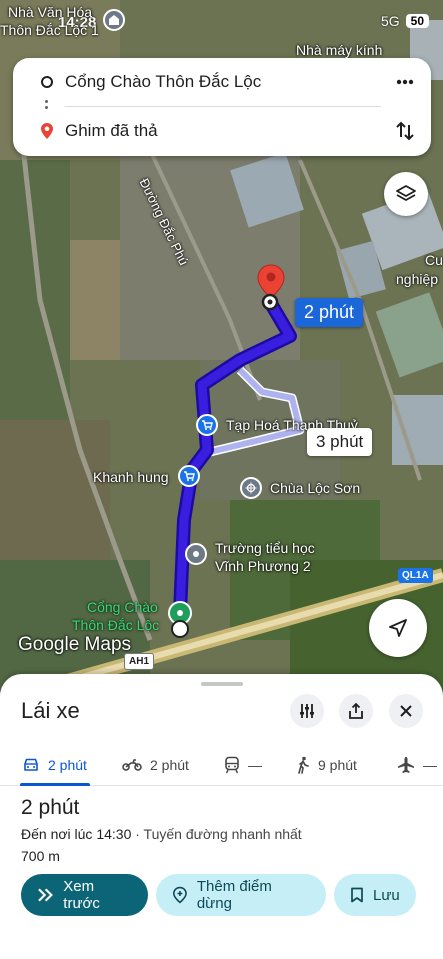 The width and height of the screenshot is (443, 959). I want to click on share-icon, so click(356, 710).